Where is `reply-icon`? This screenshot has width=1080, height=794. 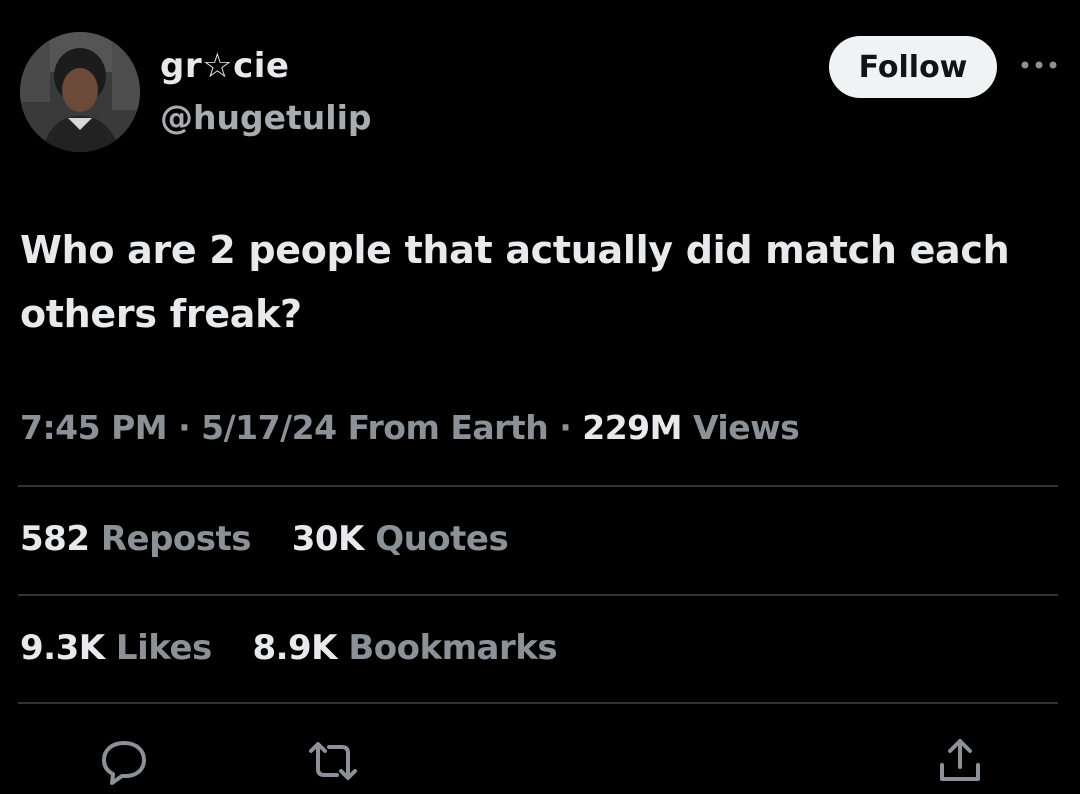 reply-icon is located at coordinates (124, 763).